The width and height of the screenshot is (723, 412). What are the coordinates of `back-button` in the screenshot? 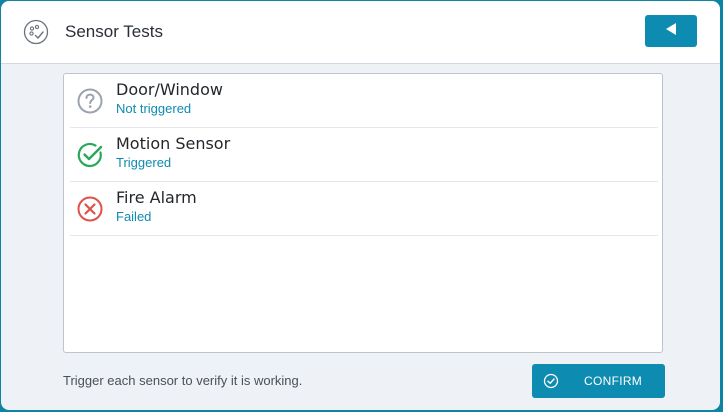 It's located at (671, 31).